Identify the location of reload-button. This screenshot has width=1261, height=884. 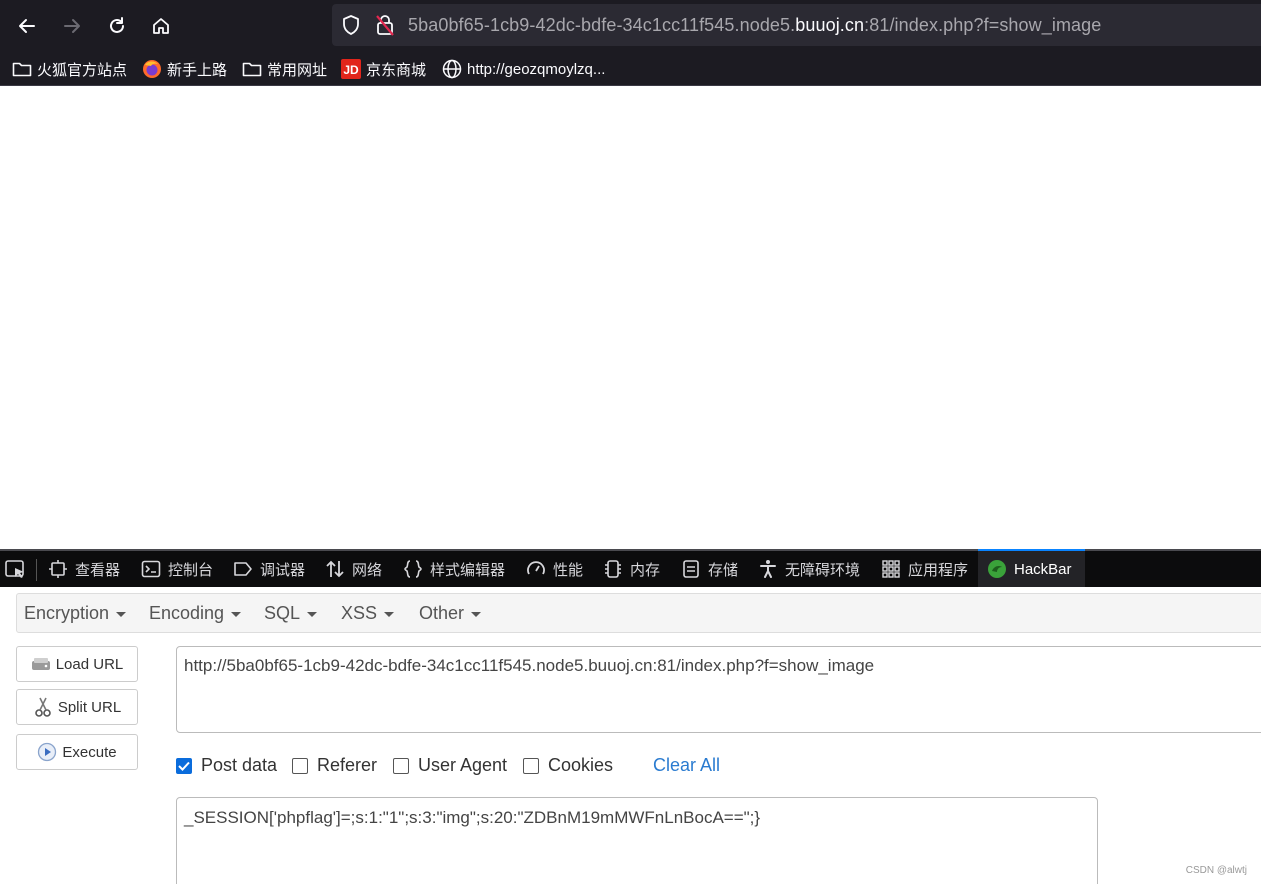
(117, 26).